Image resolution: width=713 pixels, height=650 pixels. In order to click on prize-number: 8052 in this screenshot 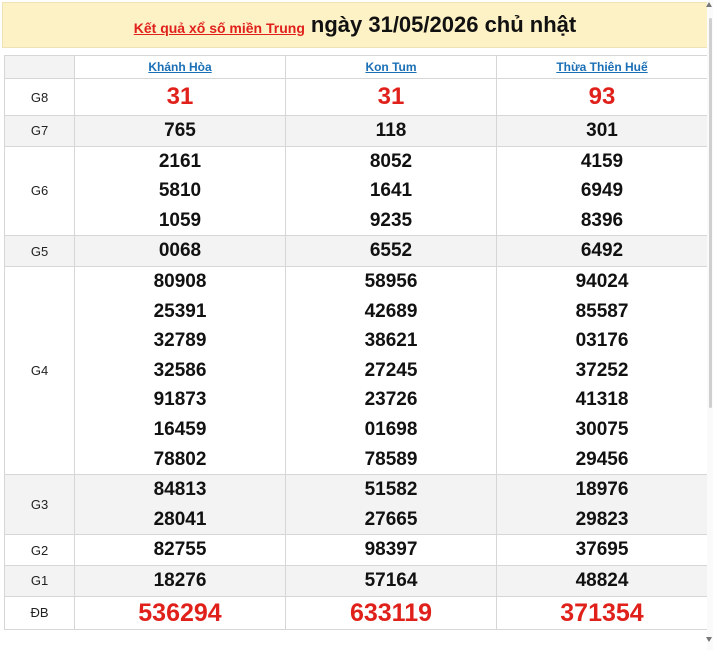, I will do `click(391, 161)`.